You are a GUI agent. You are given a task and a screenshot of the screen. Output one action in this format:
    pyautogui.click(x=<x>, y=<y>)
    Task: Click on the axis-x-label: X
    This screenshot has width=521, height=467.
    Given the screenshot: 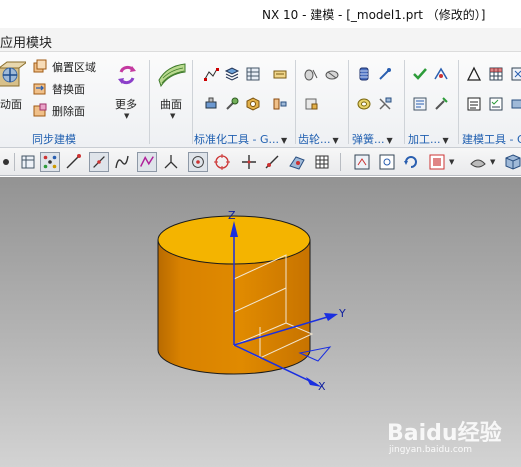 What is the action you would take?
    pyautogui.click(x=322, y=386)
    